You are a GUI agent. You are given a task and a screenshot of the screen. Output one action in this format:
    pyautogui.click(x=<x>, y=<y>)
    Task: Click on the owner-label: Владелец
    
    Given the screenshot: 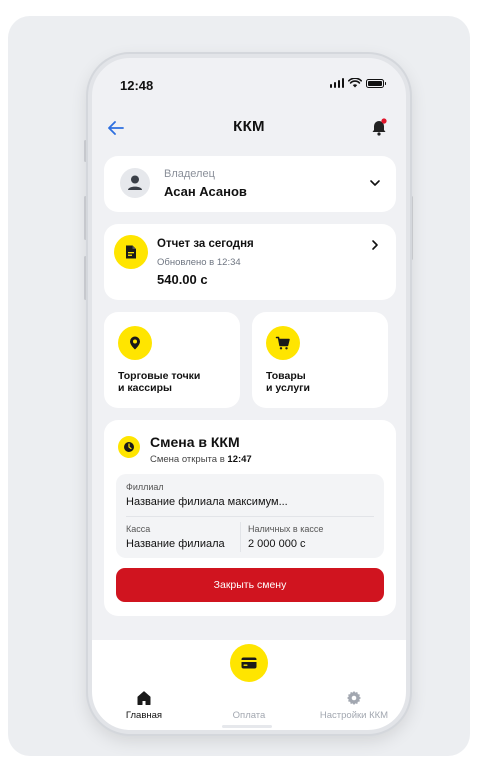 What is the action you would take?
    pyautogui.click(x=189, y=174)
    